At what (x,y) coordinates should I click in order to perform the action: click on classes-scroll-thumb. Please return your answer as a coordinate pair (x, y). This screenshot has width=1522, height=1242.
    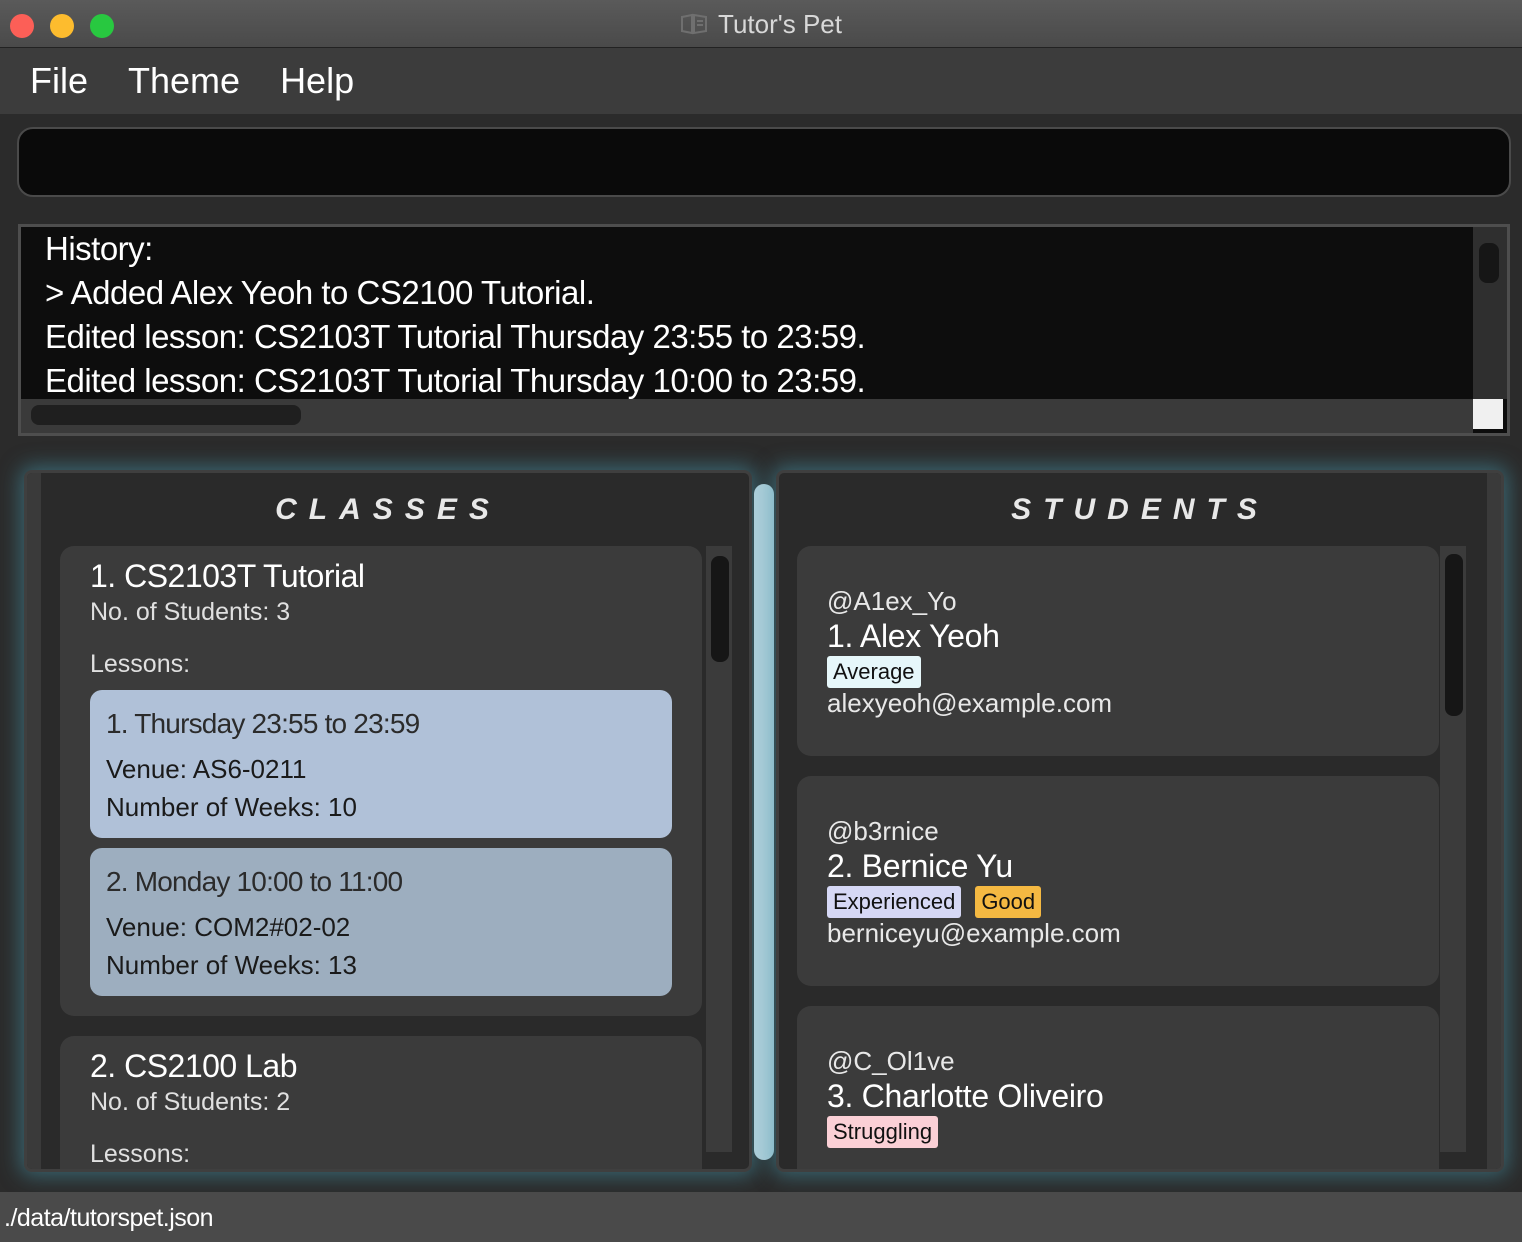
    Looking at the image, I should click on (720, 609).